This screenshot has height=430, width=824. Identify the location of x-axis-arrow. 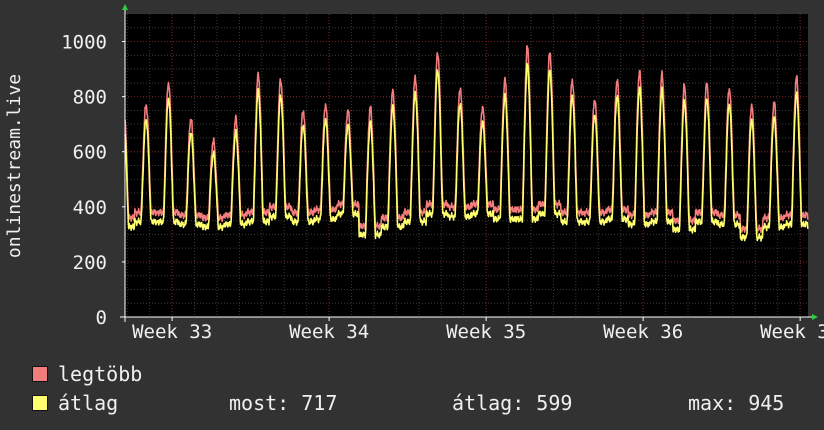
(815, 317).